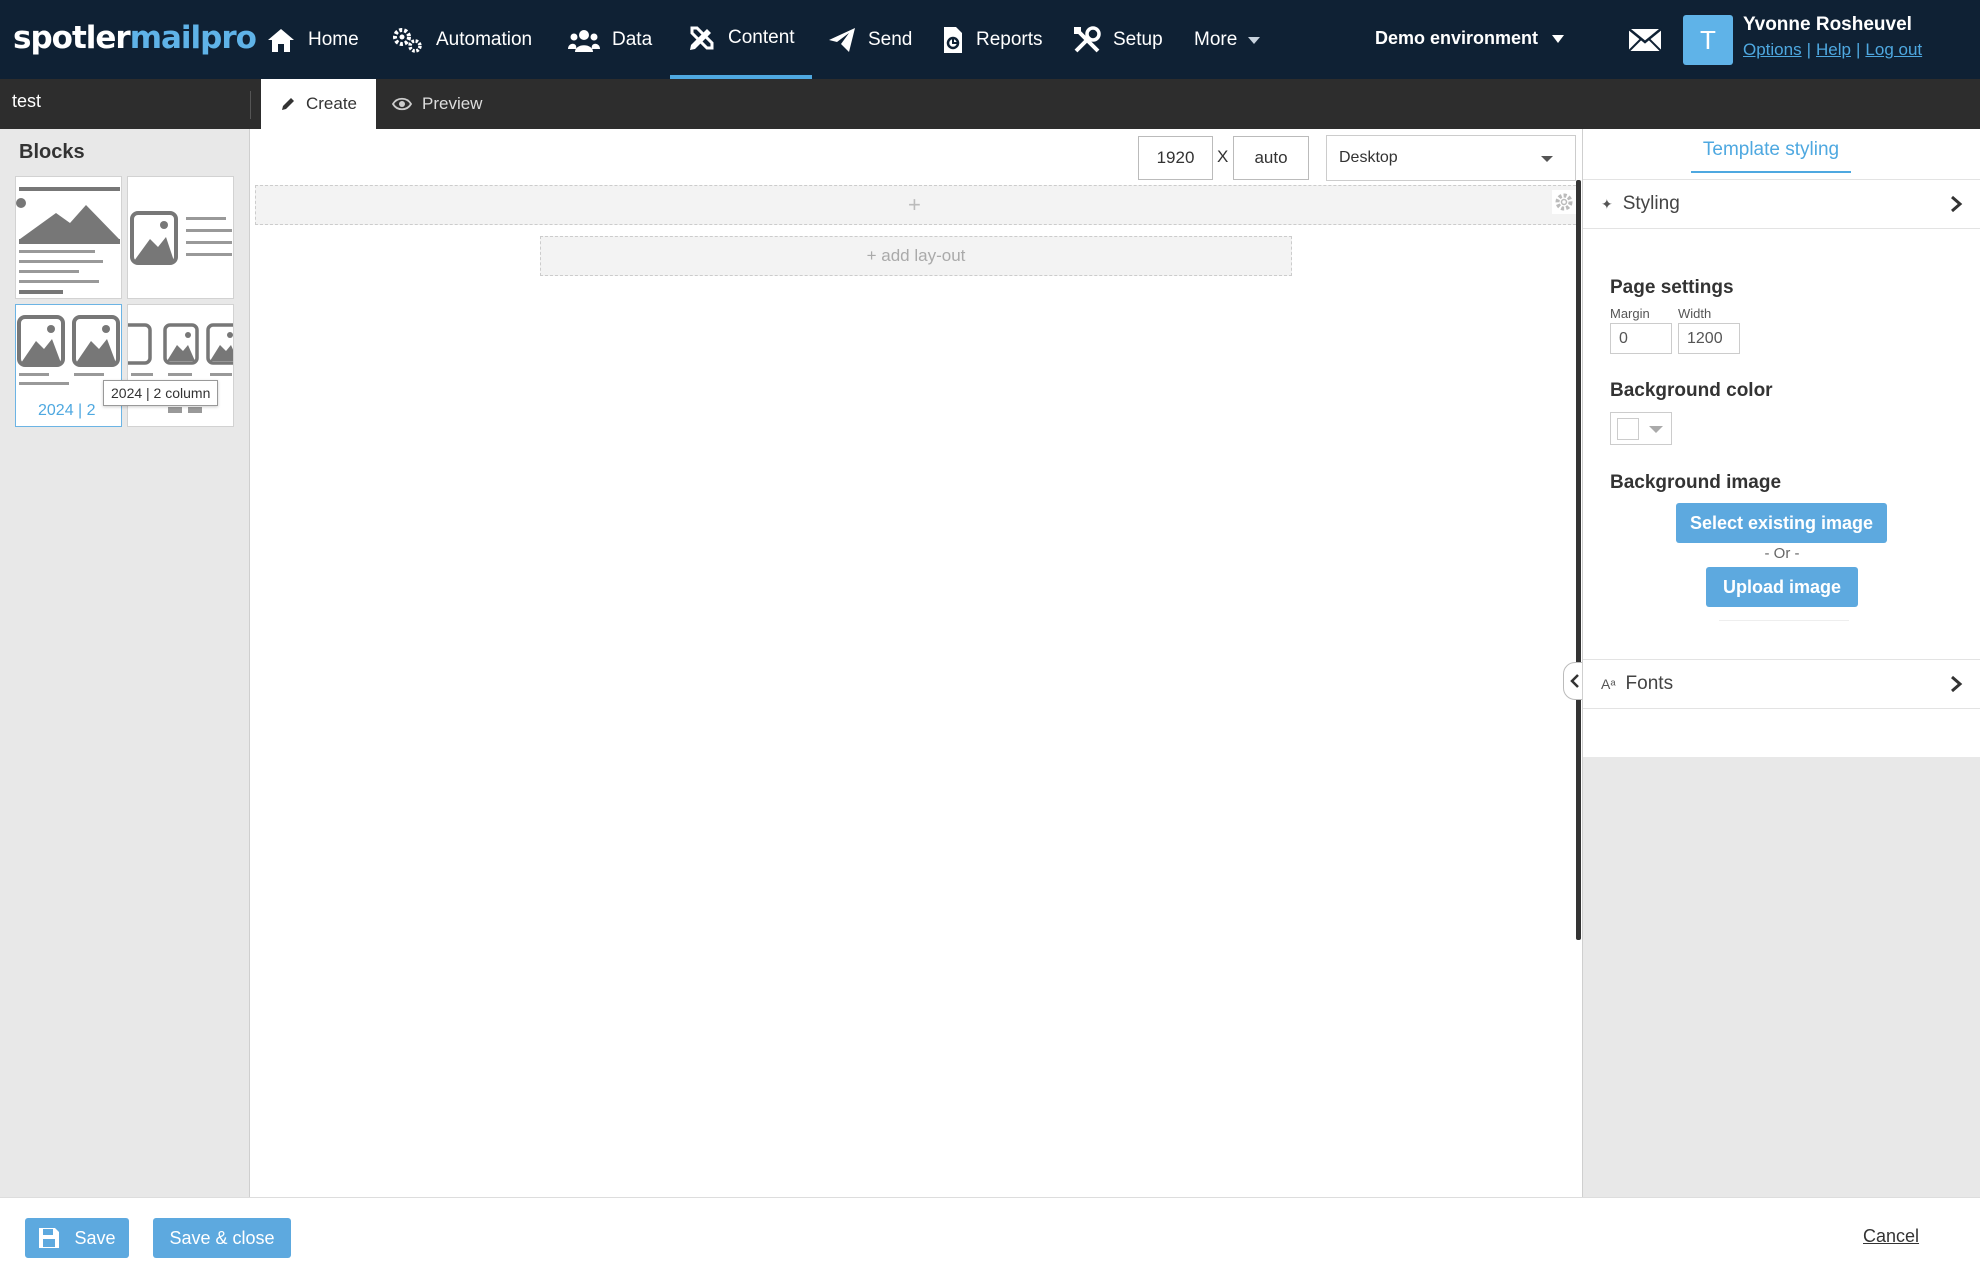 This screenshot has height=1272, width=1980. I want to click on add-row-icon: +, so click(914, 205).